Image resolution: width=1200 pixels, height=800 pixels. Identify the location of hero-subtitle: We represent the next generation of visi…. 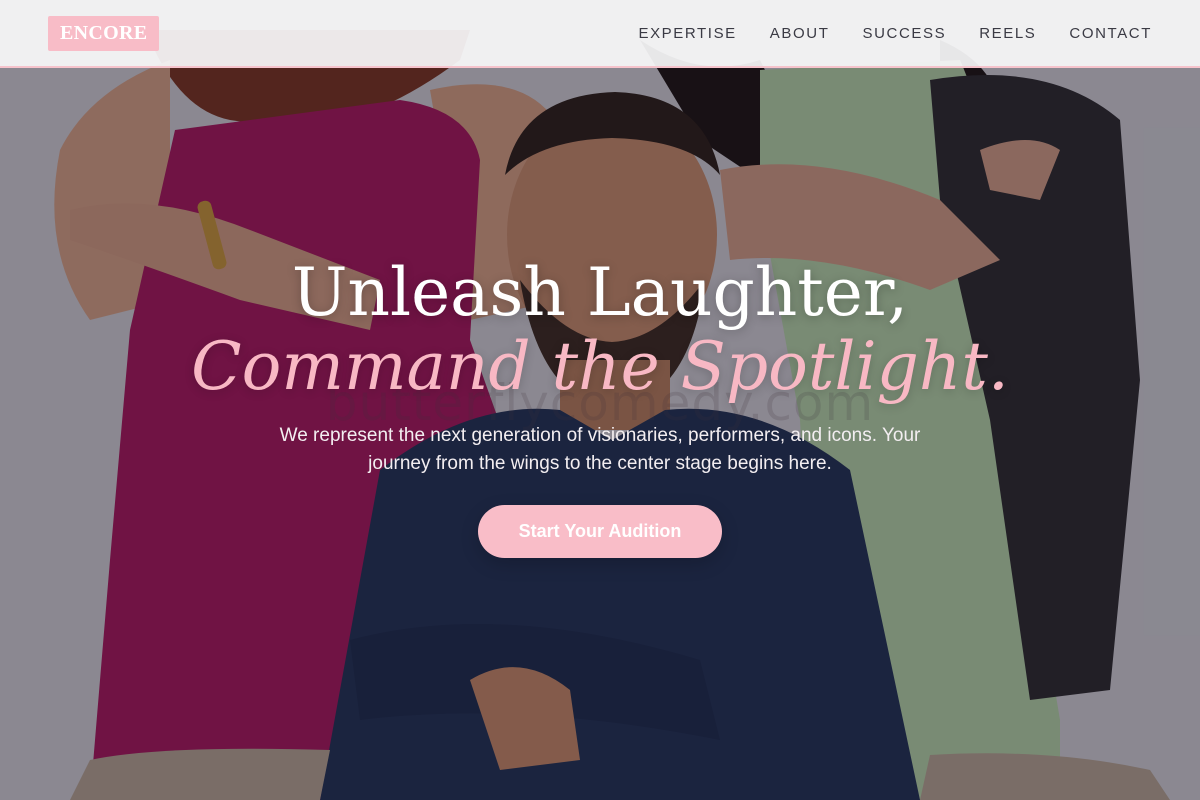
(600, 449).